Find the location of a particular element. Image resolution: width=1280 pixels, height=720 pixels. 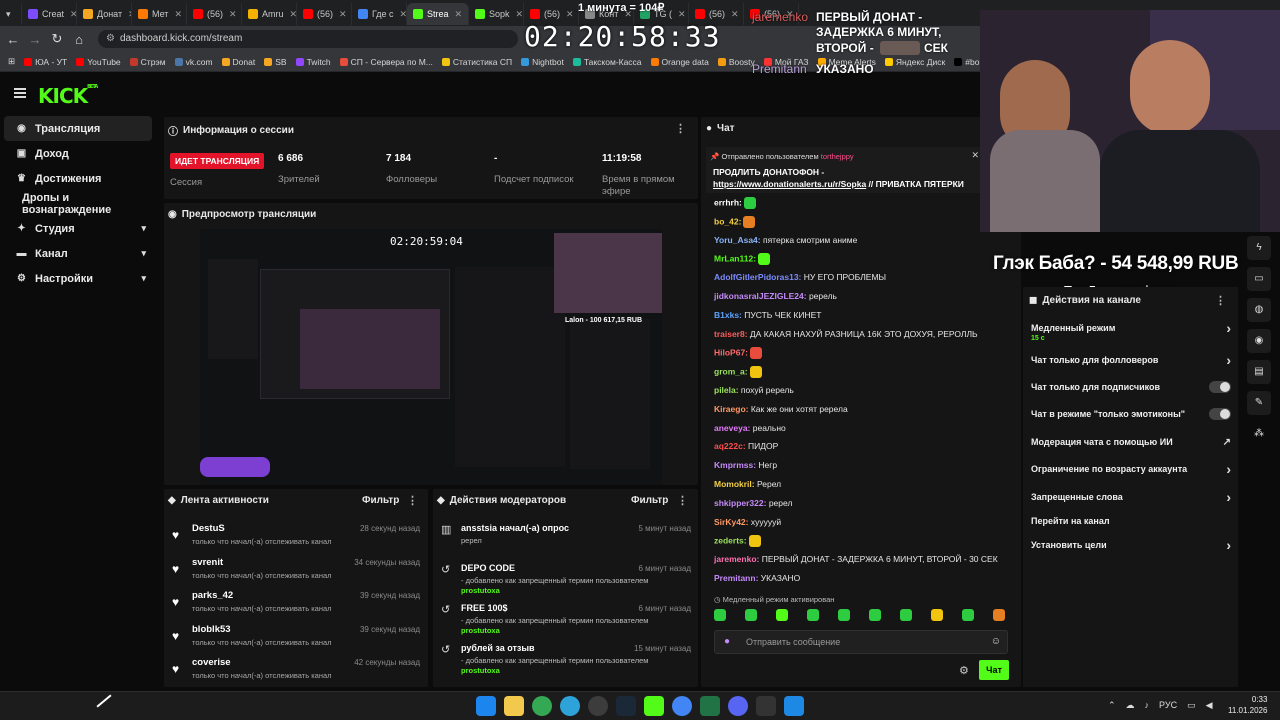

sidebar-item: ◉ Трансляция is located at coordinates (78, 128).